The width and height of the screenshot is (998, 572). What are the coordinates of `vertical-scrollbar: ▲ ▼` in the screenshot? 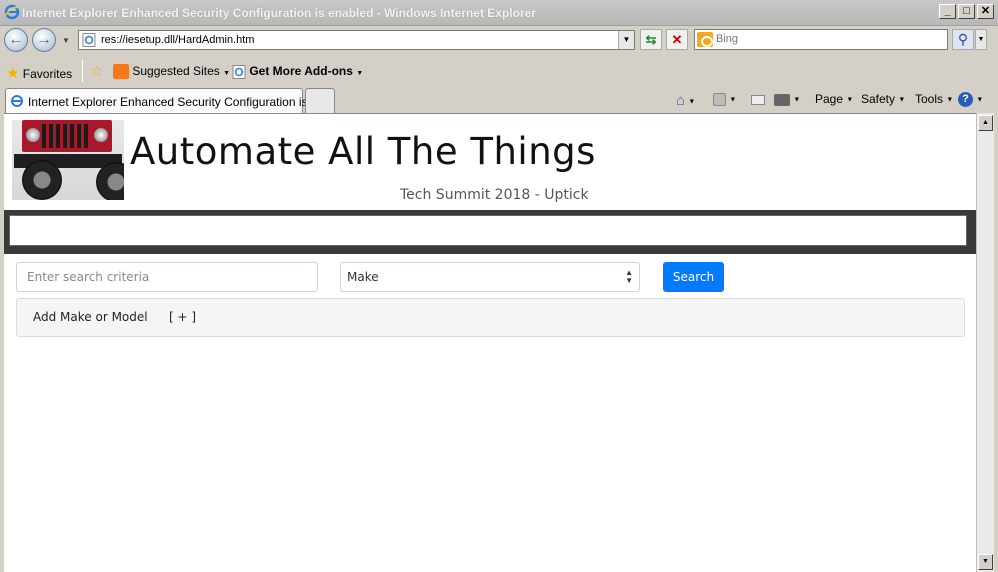 It's located at (985, 342).